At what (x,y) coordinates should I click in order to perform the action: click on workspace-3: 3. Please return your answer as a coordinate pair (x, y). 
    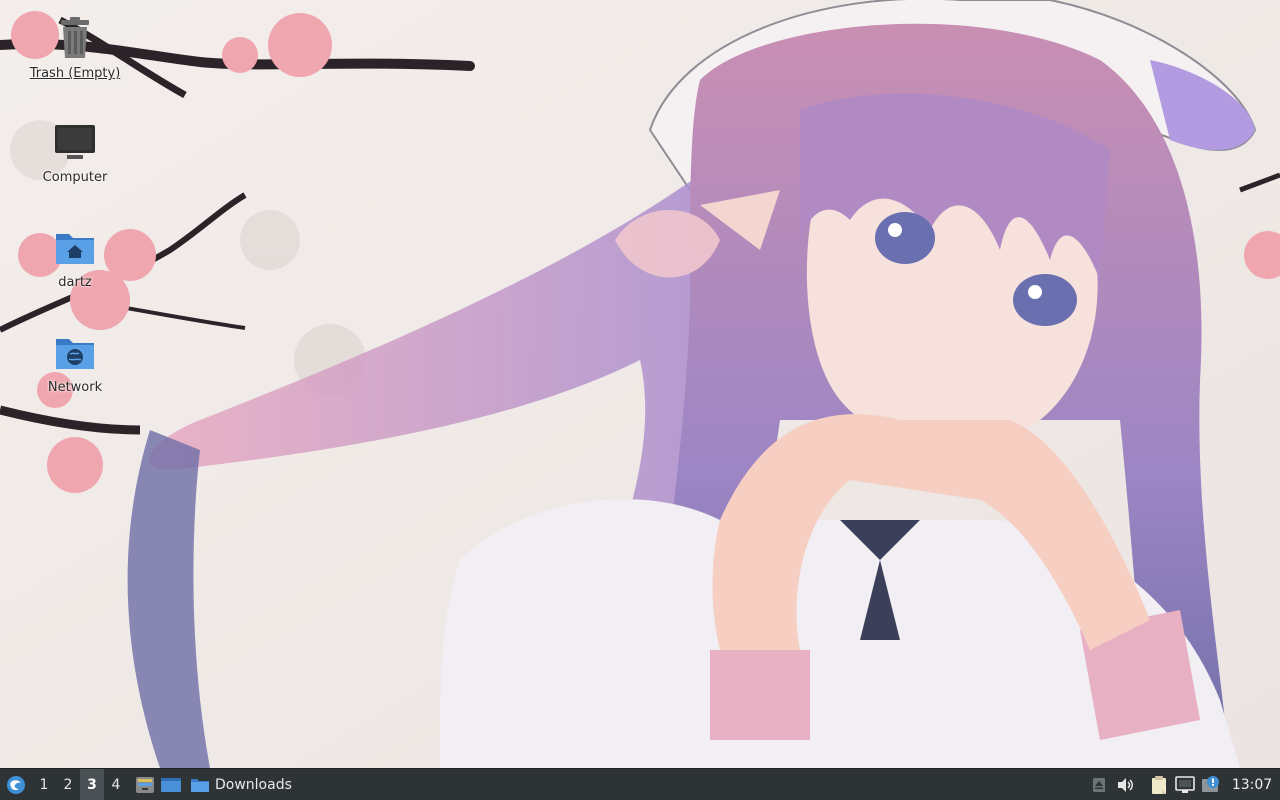
    Looking at the image, I should click on (92, 784).